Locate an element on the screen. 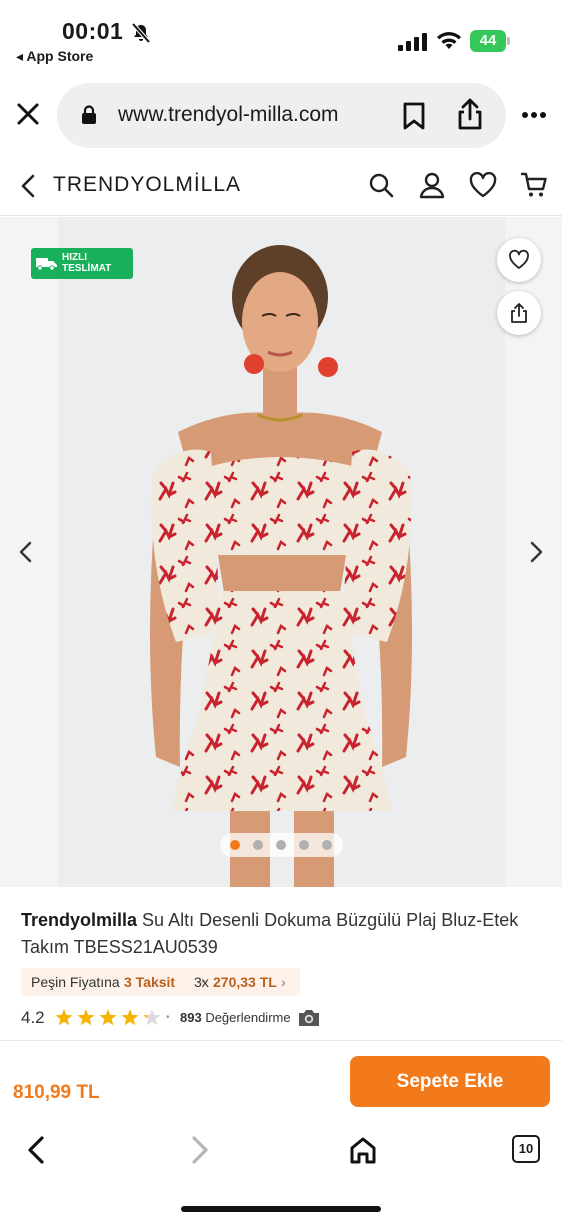  product-brand: Trendyolmilla is located at coordinates (79, 920).